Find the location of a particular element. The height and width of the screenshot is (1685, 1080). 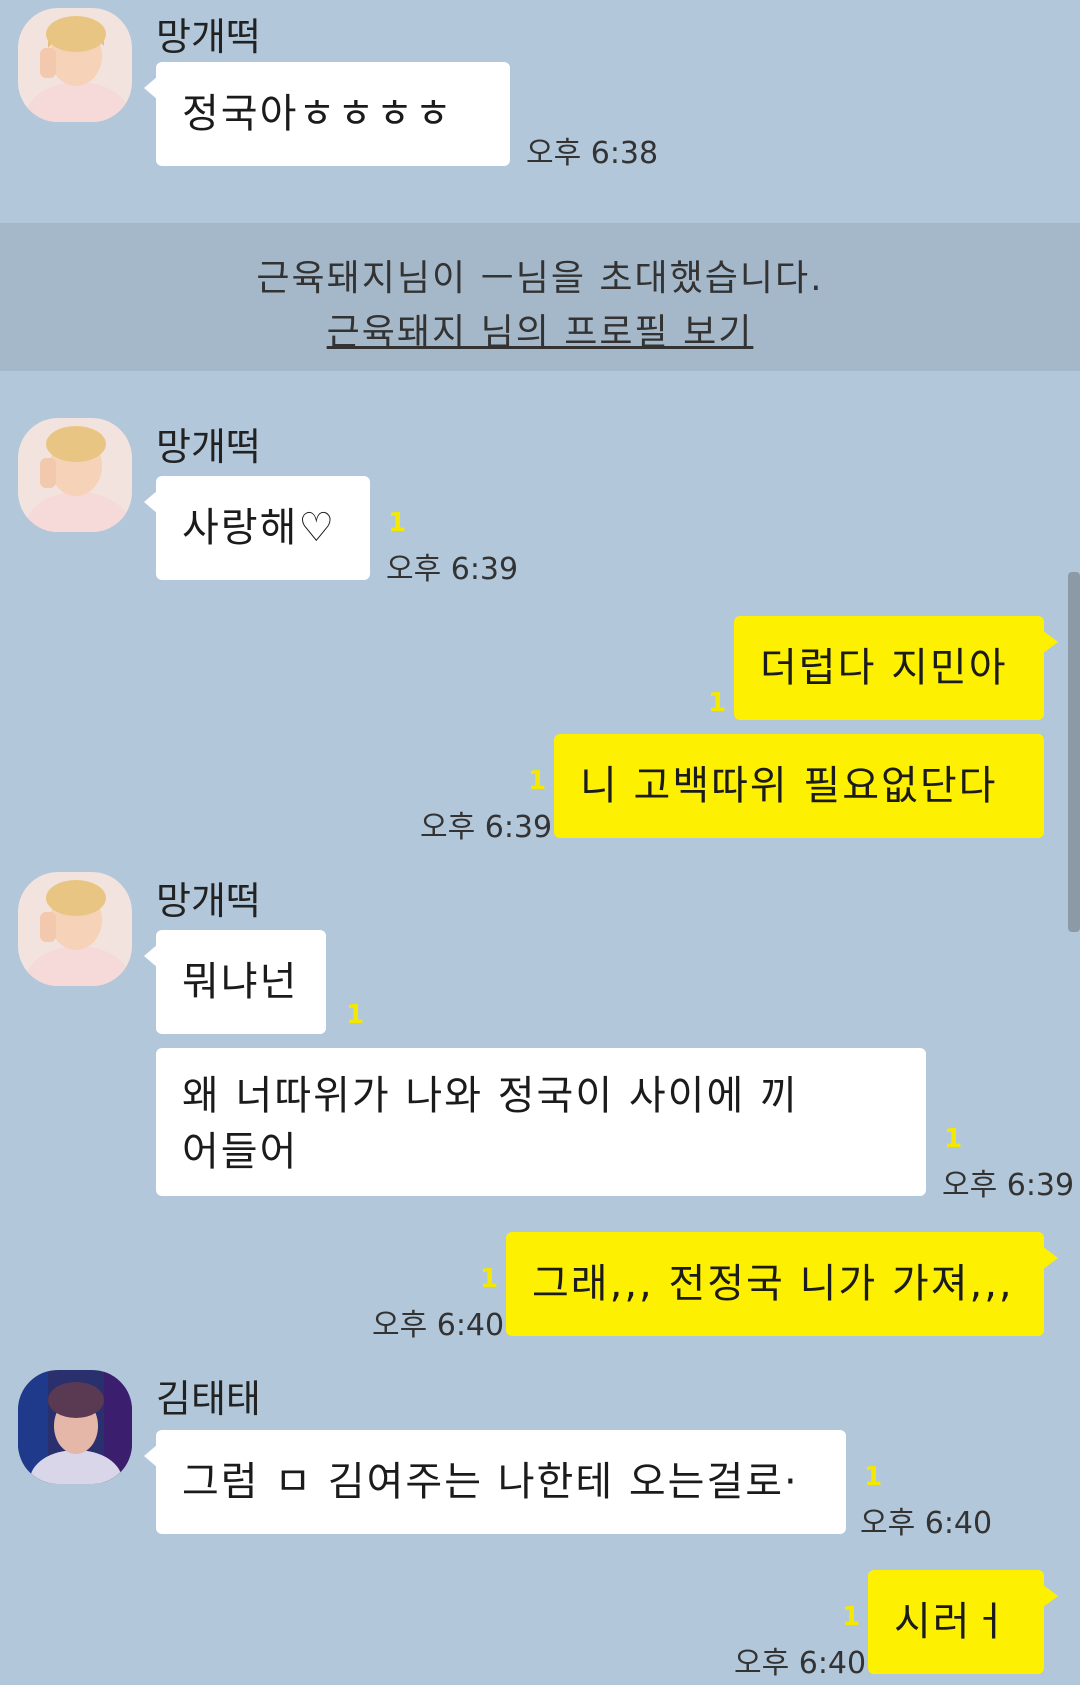

message-bubble: 더럽다 지민아 is located at coordinates (896, 668).